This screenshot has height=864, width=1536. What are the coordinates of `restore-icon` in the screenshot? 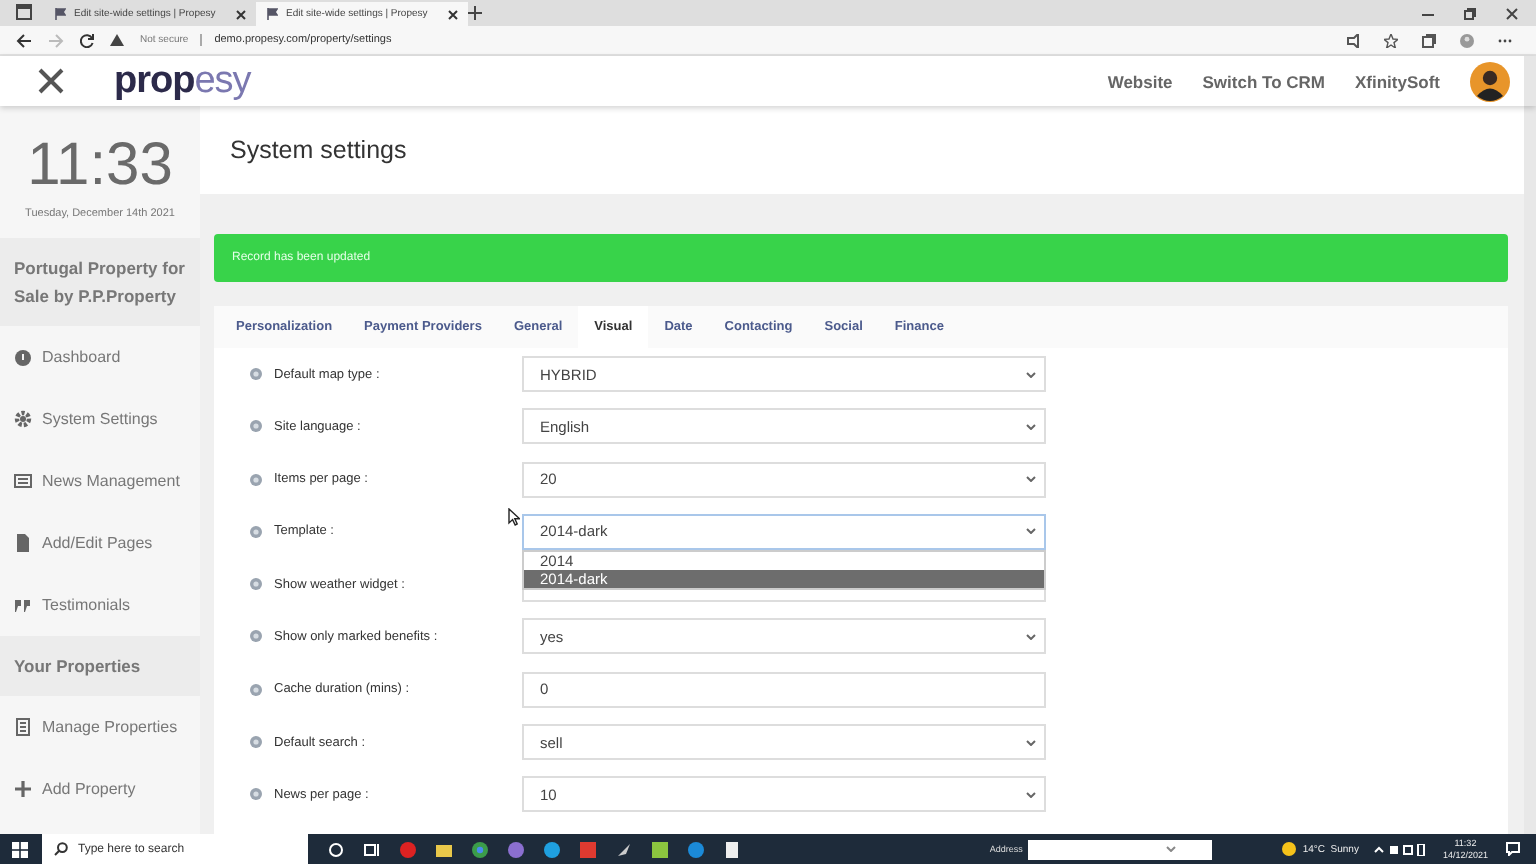 It's located at (1470, 14).